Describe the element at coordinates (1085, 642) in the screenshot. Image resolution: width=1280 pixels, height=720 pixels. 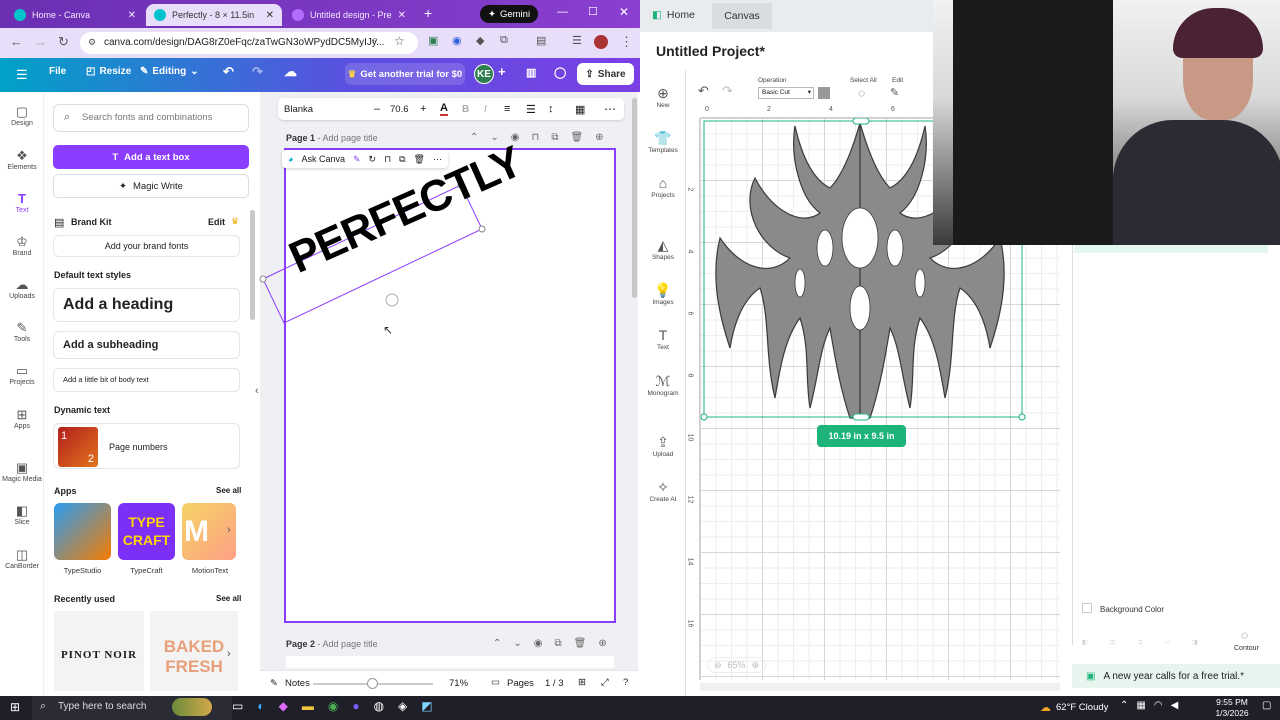
I see `slice-icon: ◧` at that location.